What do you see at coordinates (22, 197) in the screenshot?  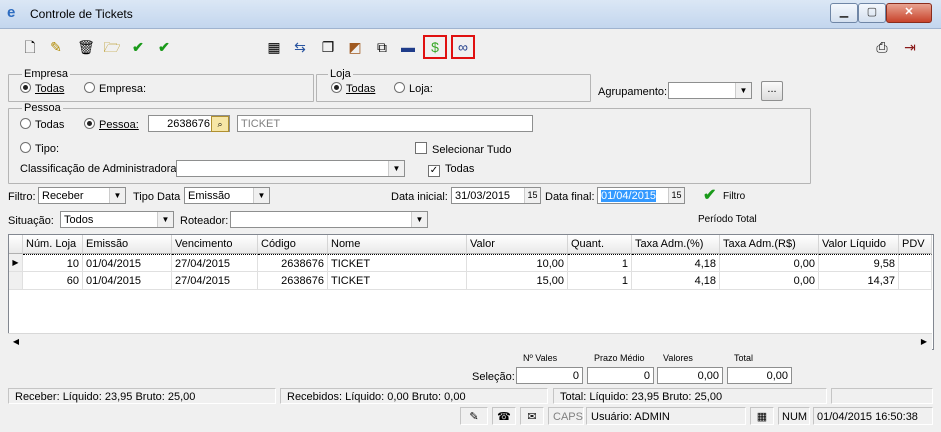 I see `filtro-label: Filtro:` at bounding box center [22, 197].